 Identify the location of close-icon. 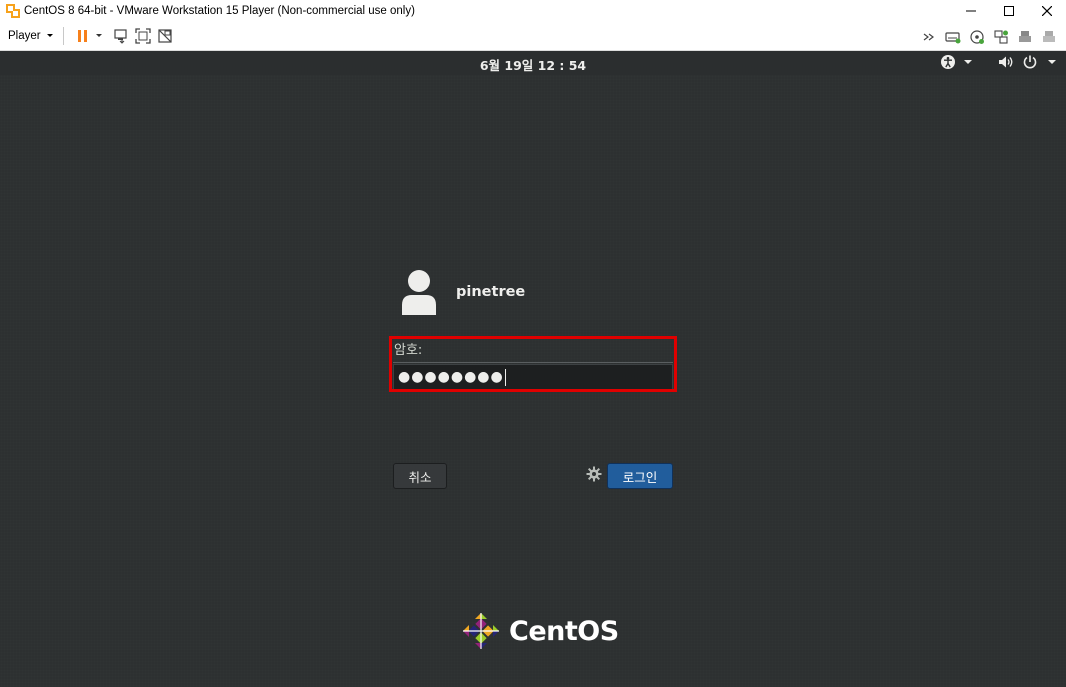
(1047, 11).